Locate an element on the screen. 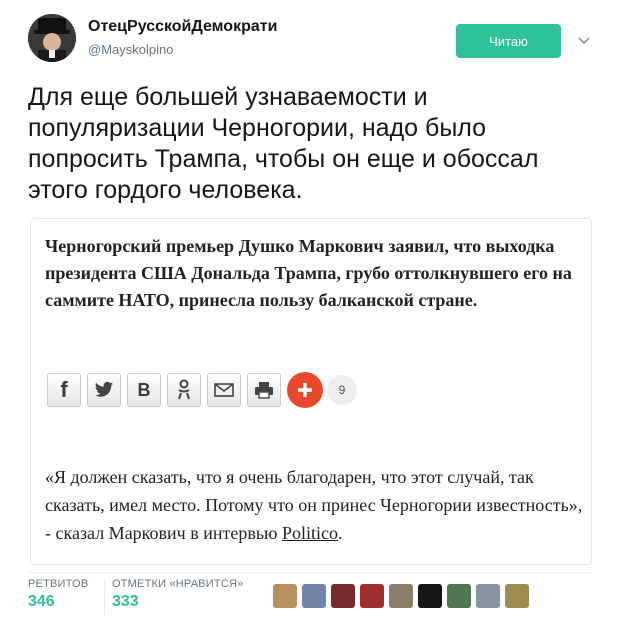  twitter-icon is located at coordinates (104, 389).